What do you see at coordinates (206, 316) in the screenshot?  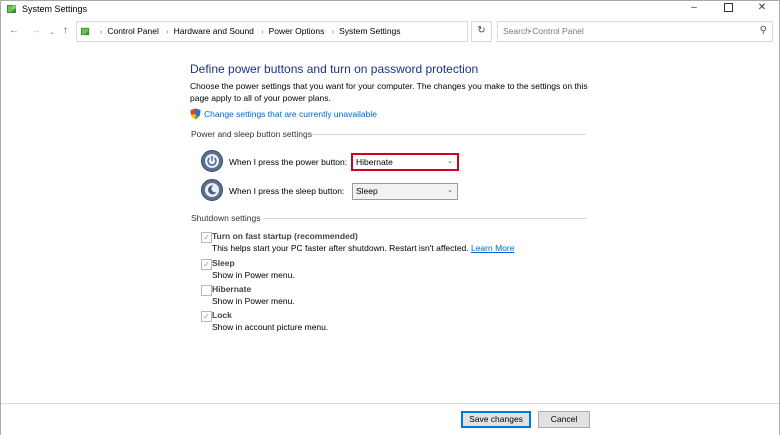 I see `lock-checkbox: ✓` at bounding box center [206, 316].